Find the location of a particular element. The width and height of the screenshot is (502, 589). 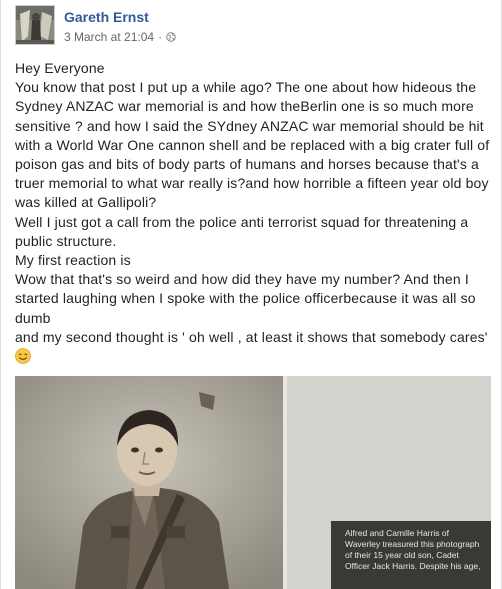

caption-line: Officer Jack Harris. Despite his age, is located at coordinates (413, 566).